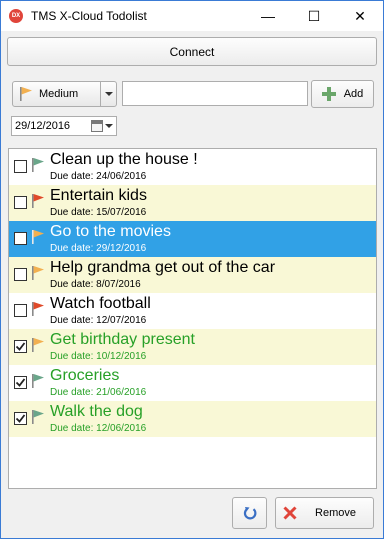 This screenshot has height=539, width=384. Describe the element at coordinates (122, 339) in the screenshot. I see `task-title: Get birthday present` at that location.